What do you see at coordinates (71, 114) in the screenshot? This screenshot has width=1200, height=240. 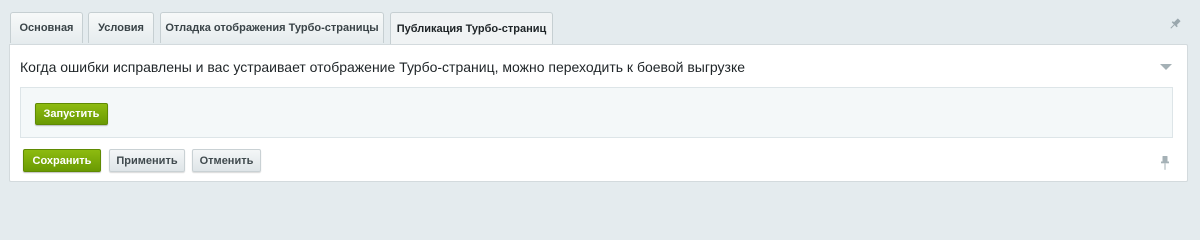 I see `run-button: Запустить` at bounding box center [71, 114].